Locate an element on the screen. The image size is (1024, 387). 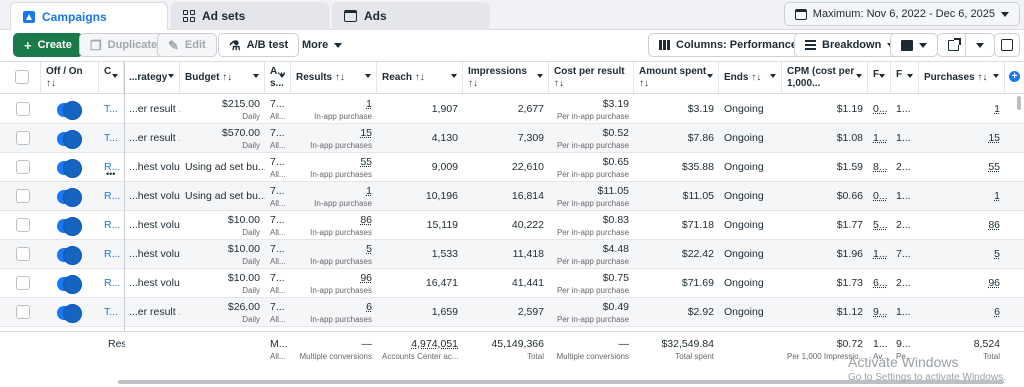
impressions-cell: 22,610 is located at coordinates (527, 167).